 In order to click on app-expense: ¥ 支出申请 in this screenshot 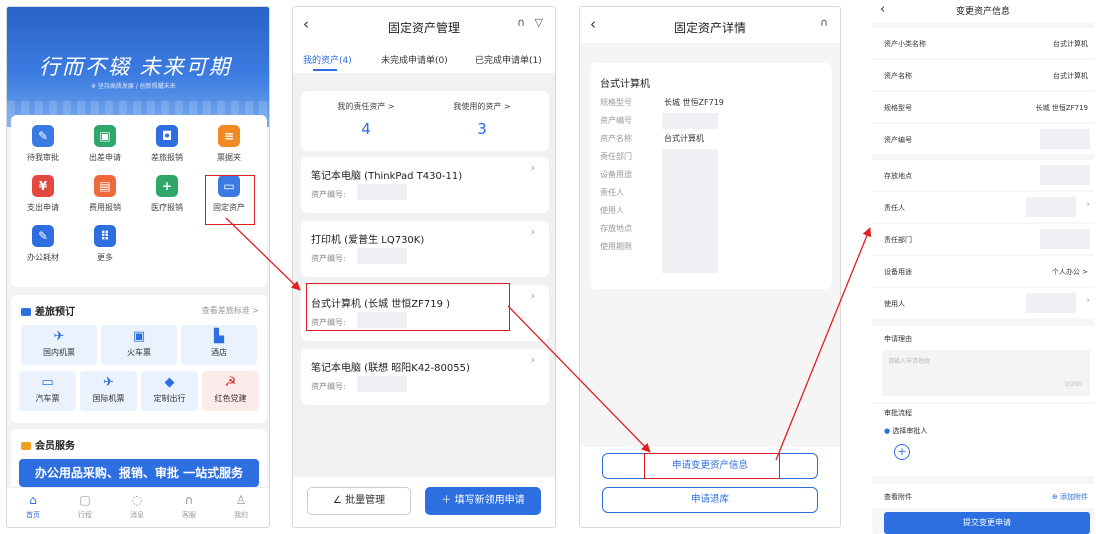, I will do `click(43, 194)`.